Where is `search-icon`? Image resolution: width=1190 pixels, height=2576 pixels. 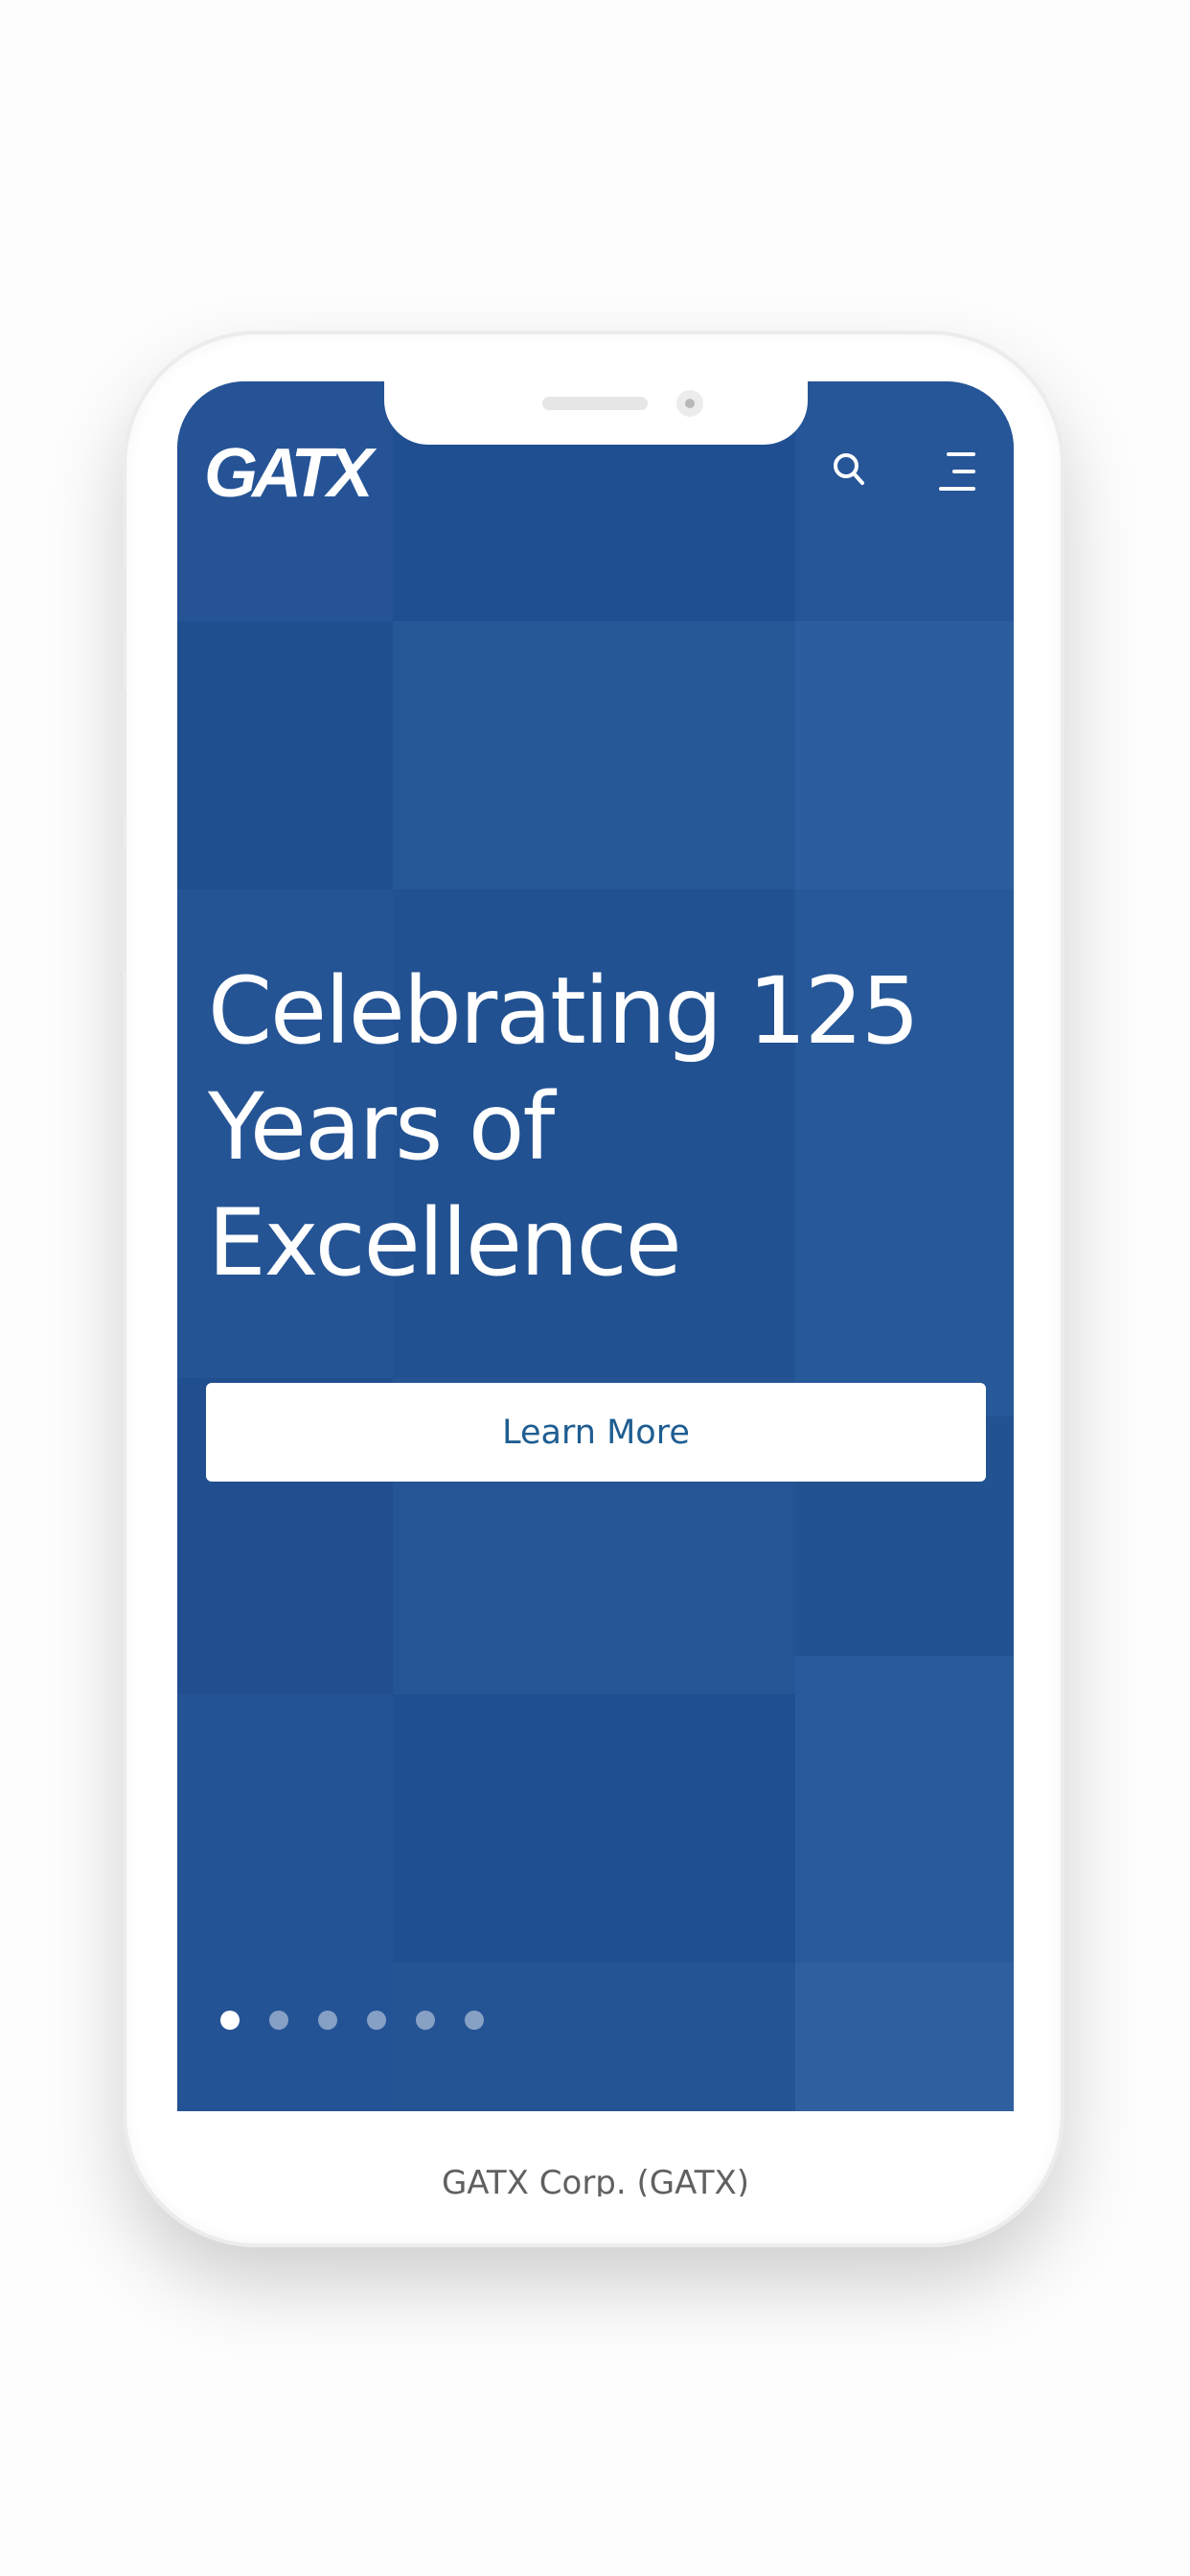
search-icon is located at coordinates (849, 469).